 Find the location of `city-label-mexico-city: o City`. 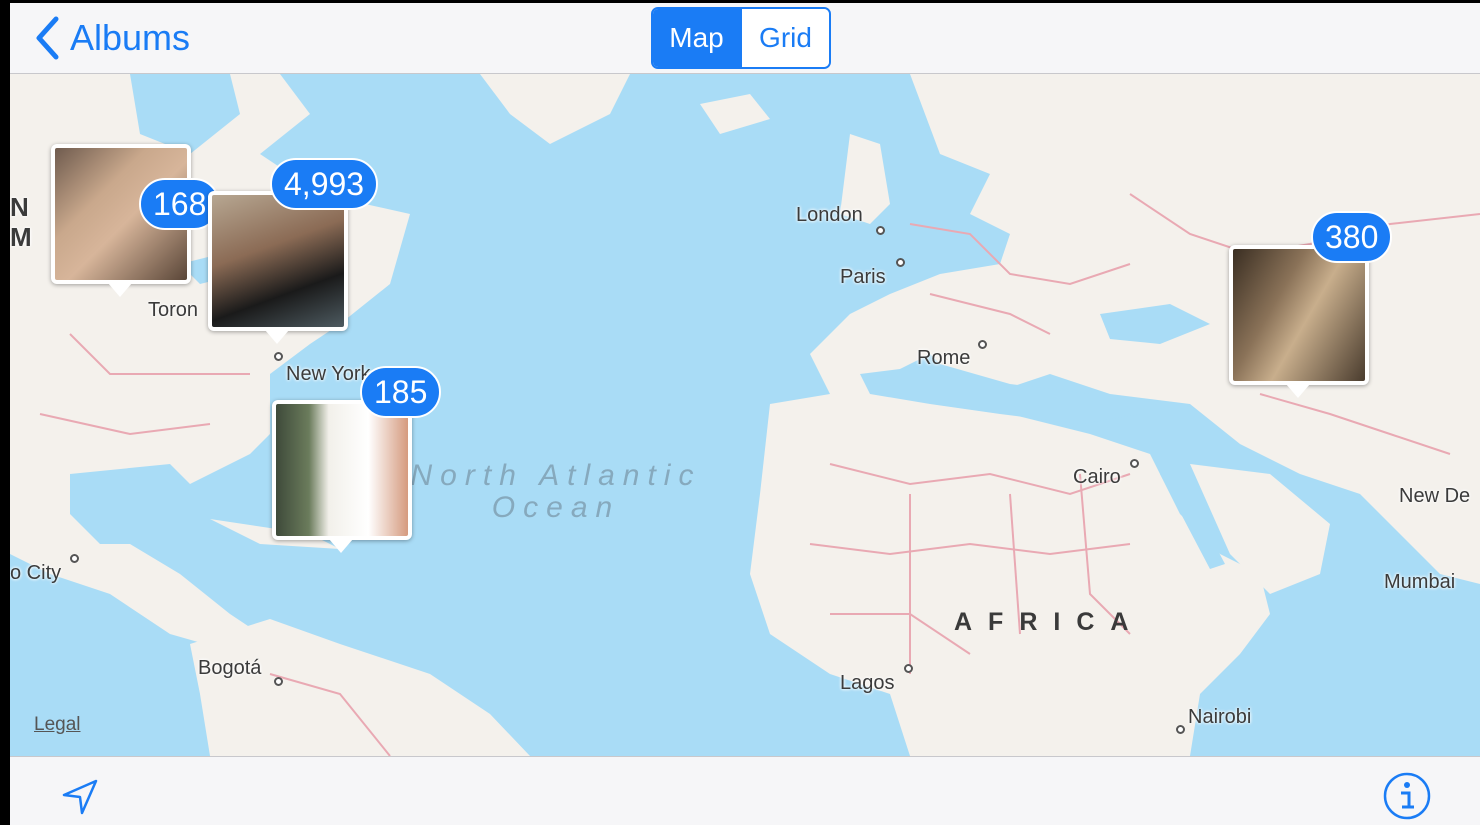

city-label-mexico-city: o City is located at coordinates (36, 573).